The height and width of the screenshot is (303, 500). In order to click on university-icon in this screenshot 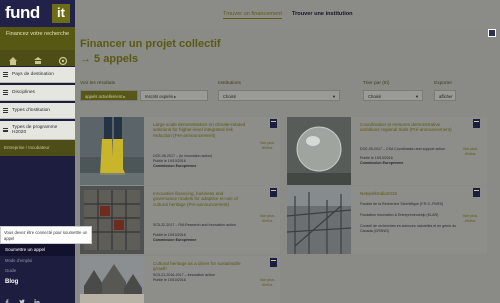, I will do `click(38, 58)`.